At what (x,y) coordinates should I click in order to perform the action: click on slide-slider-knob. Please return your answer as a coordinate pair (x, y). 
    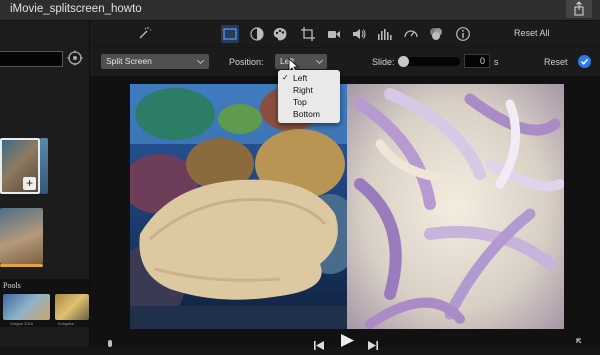
    Looking at the image, I should click on (403, 61).